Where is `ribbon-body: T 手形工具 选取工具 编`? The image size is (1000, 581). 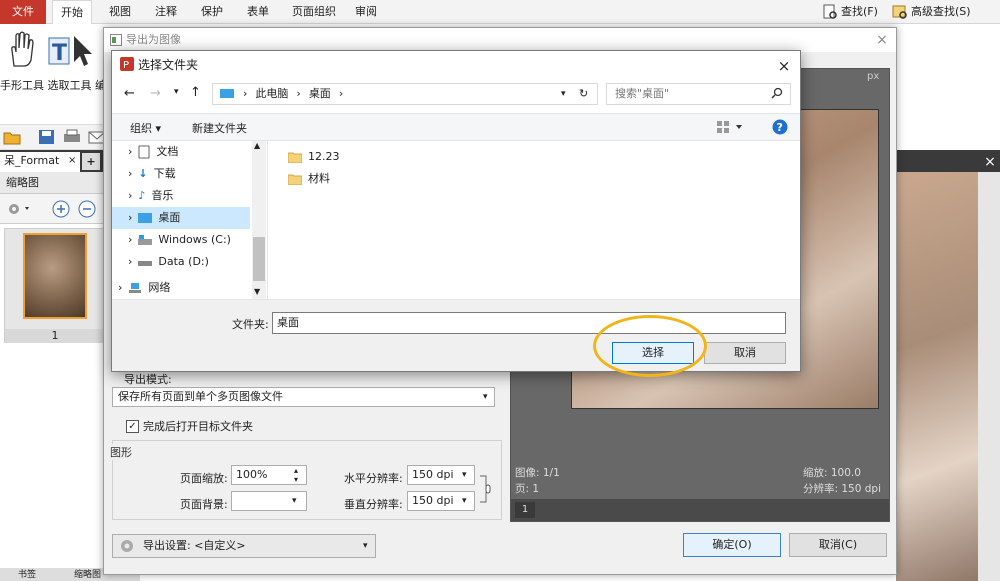 ribbon-body: T 手形工具 选取工具 编 is located at coordinates (55, 74).